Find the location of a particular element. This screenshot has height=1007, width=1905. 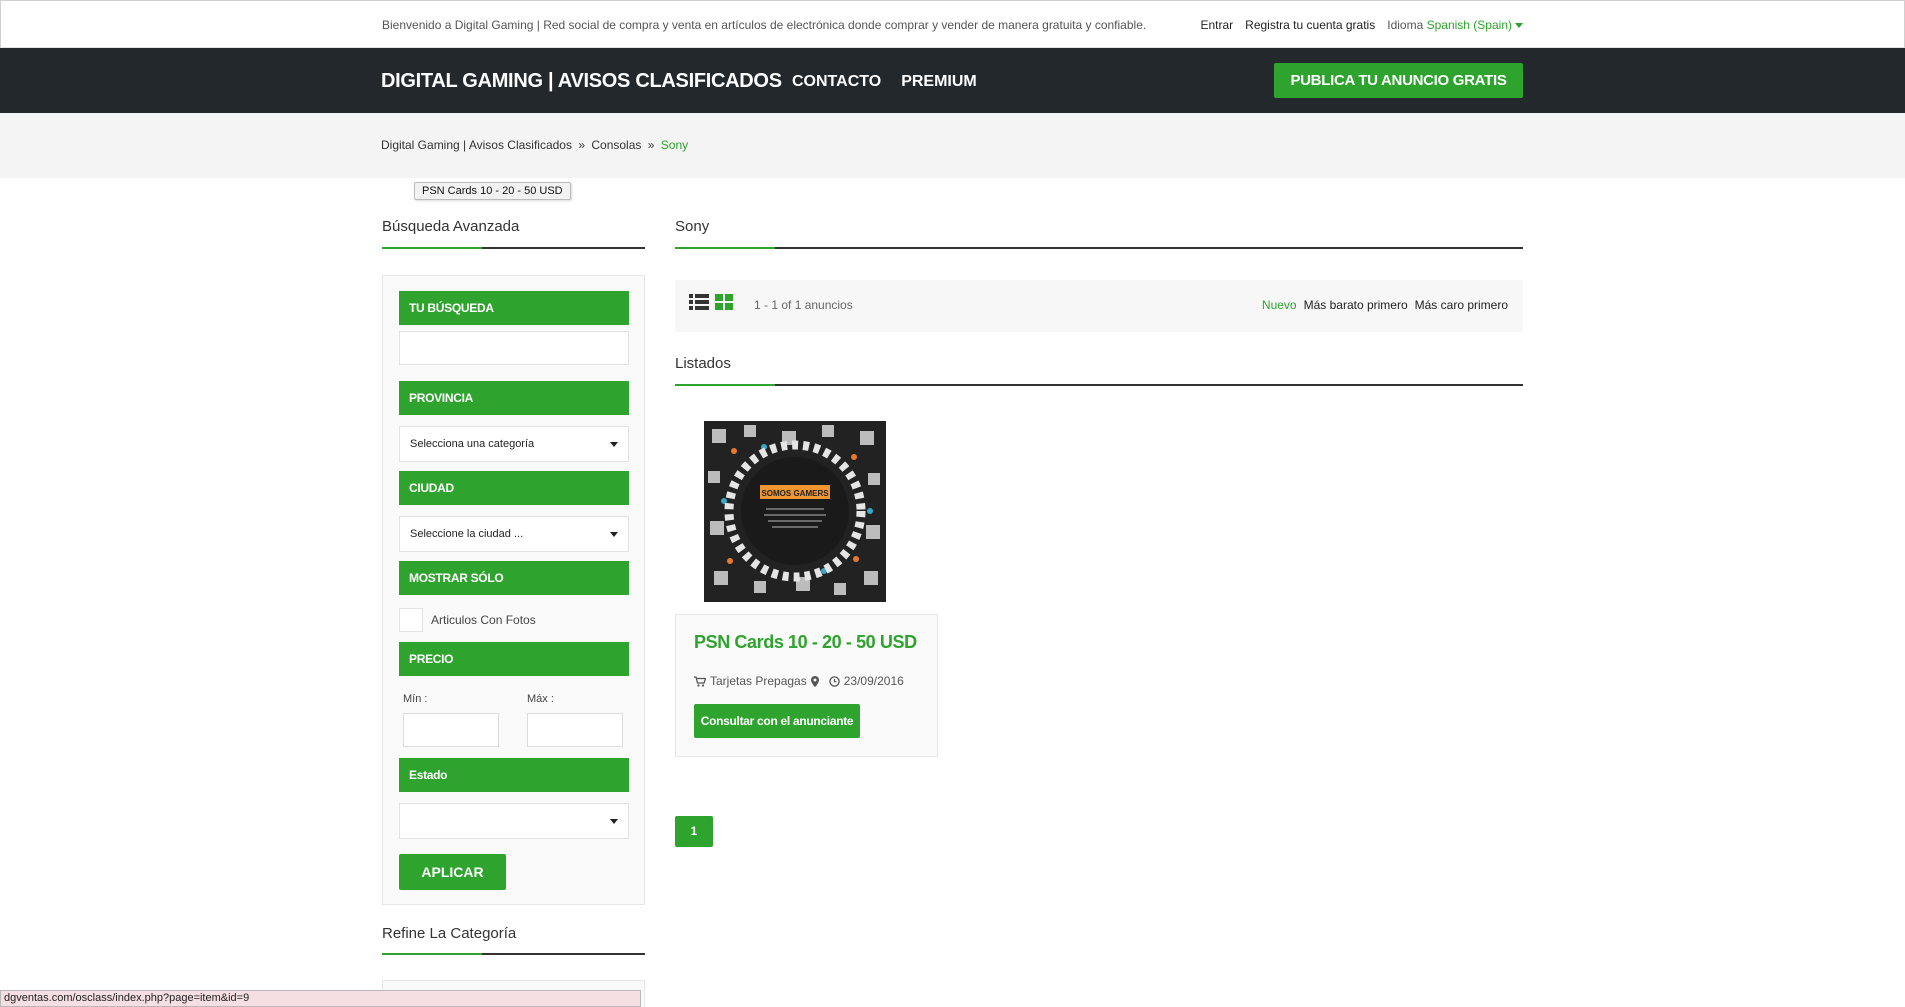

sort-newest: Nuevo is located at coordinates (1279, 305).